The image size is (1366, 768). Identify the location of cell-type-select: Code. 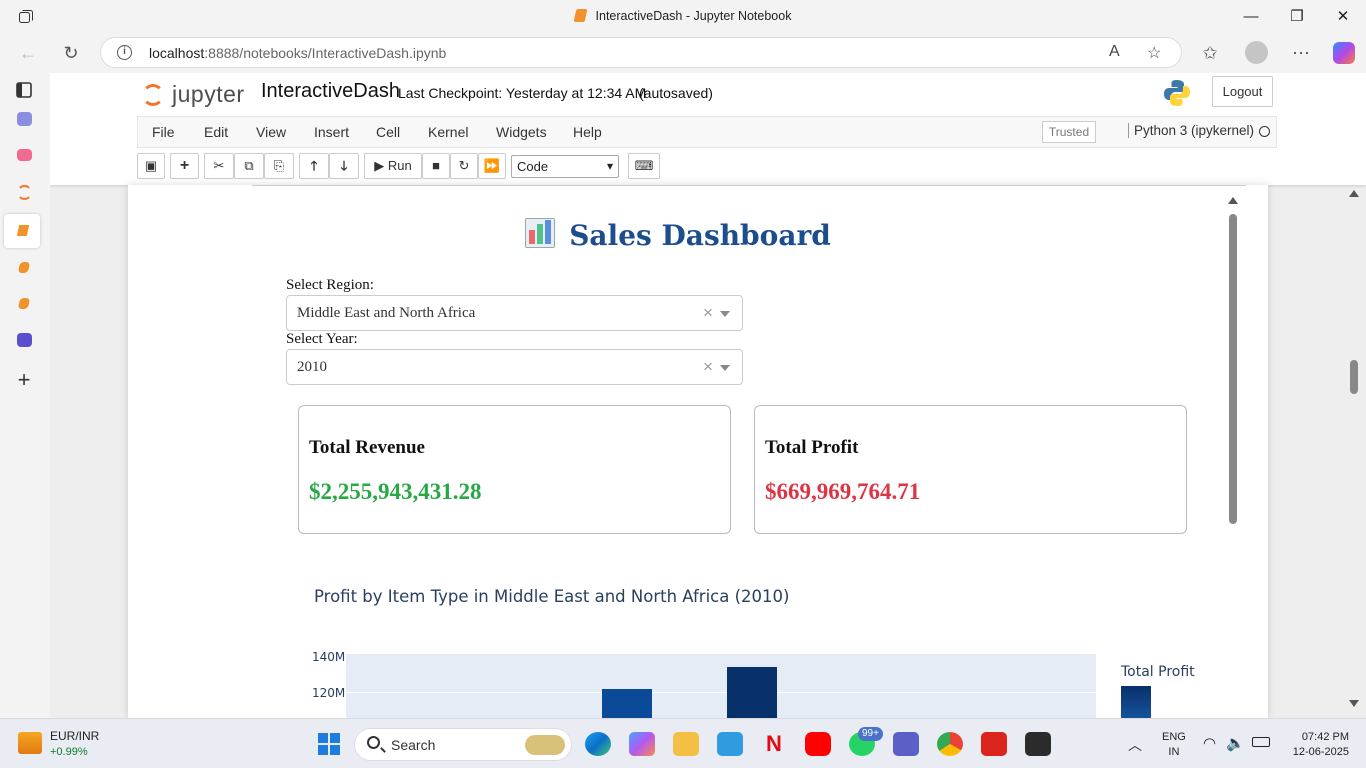
(565, 166).